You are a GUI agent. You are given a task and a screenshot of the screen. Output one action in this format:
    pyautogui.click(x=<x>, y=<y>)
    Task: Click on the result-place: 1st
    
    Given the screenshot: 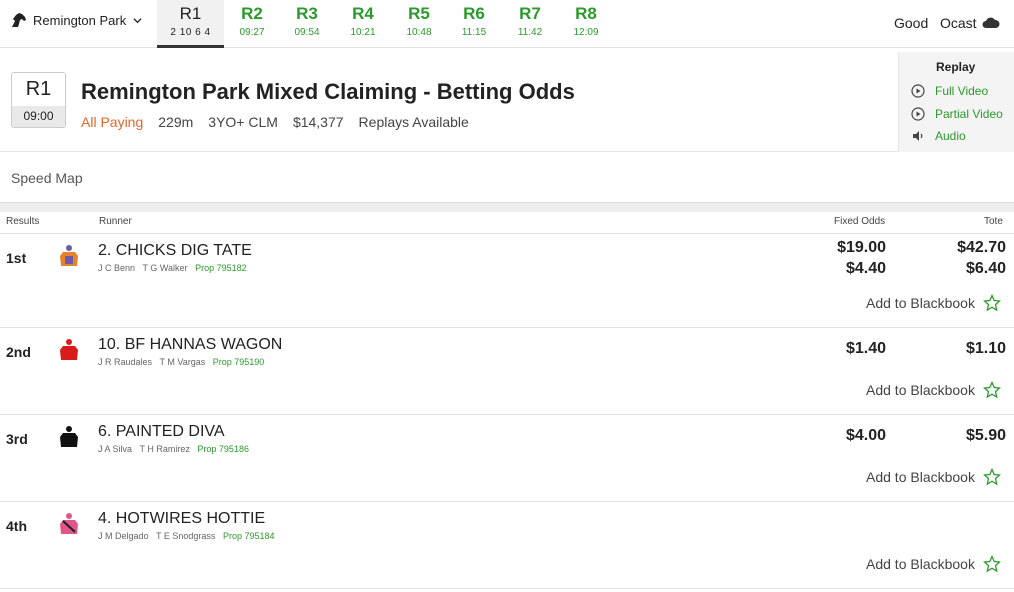 What is the action you would take?
    pyautogui.click(x=16, y=258)
    